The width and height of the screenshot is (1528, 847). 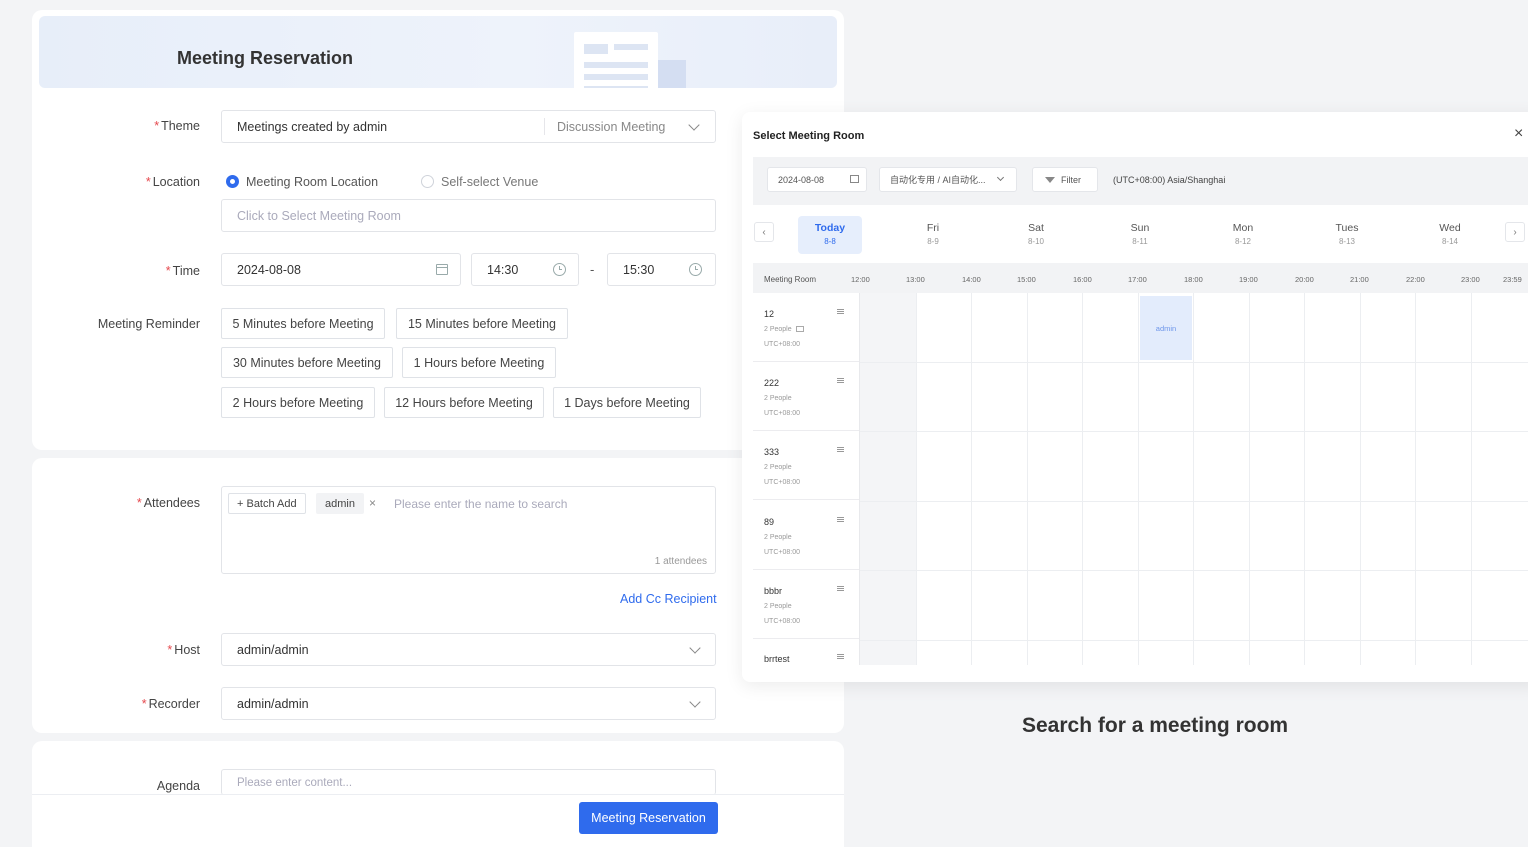 What do you see at coordinates (312, 126) in the screenshot?
I see `theme-value: Meetings created by admin` at bounding box center [312, 126].